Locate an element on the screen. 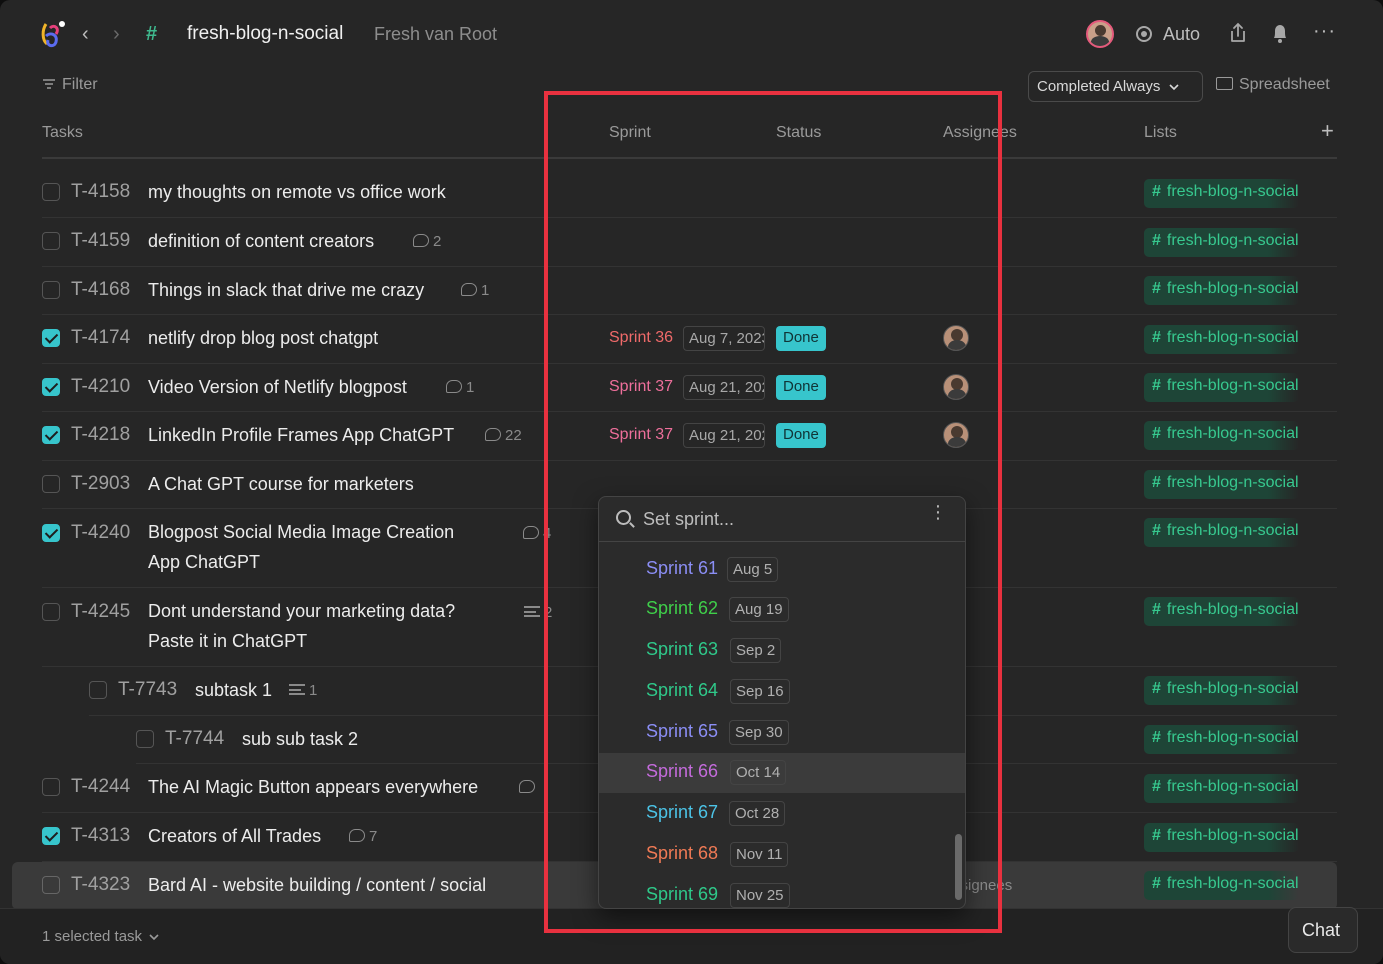 This screenshot has width=1383, height=964. subtask-count: 2 is located at coordinates (538, 612).